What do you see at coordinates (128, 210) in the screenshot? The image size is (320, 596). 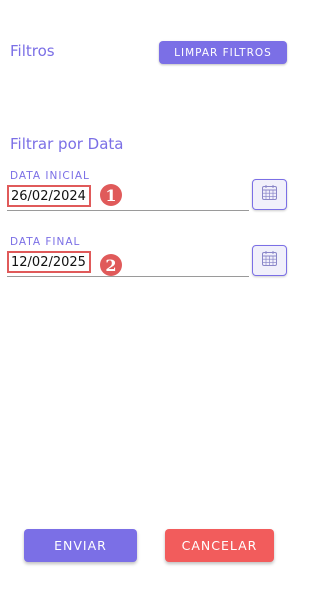 I see `start-date-underline` at bounding box center [128, 210].